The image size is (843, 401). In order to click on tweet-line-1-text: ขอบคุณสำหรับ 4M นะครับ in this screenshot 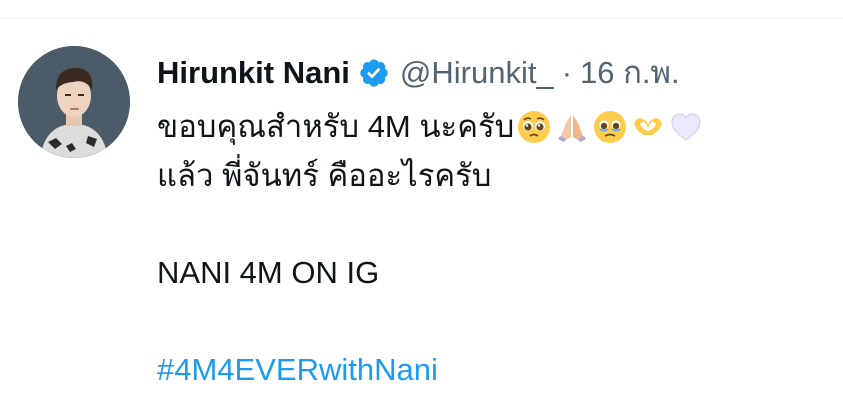, I will do `click(336, 126)`.